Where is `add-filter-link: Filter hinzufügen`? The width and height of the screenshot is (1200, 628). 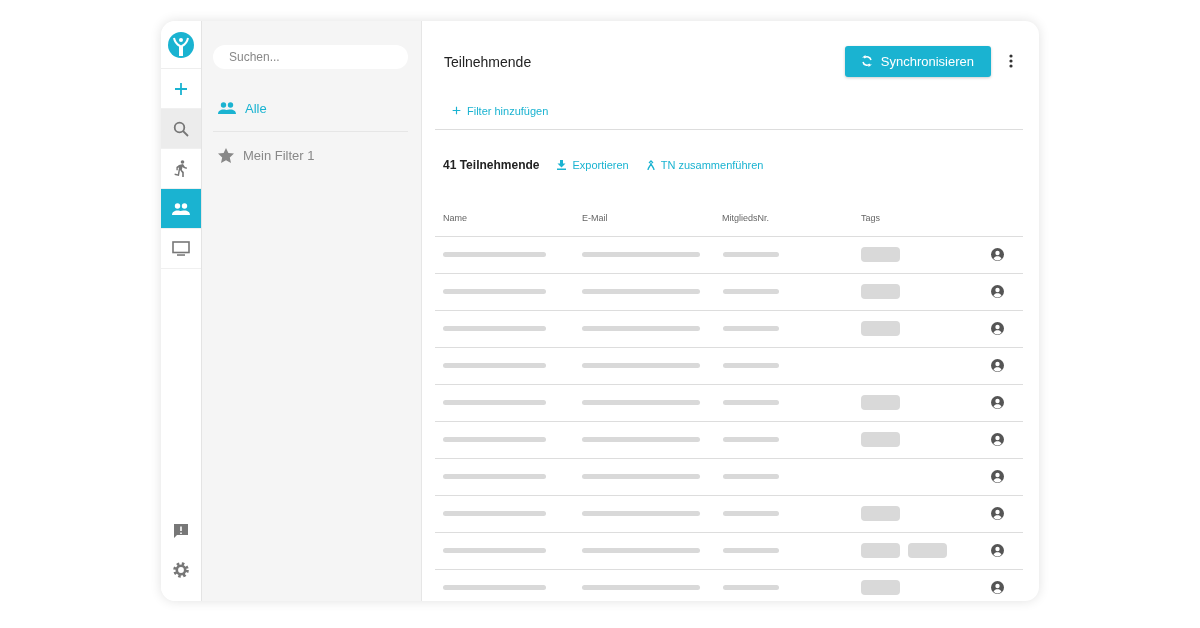 add-filter-link: Filter hinzufügen is located at coordinates (500, 110).